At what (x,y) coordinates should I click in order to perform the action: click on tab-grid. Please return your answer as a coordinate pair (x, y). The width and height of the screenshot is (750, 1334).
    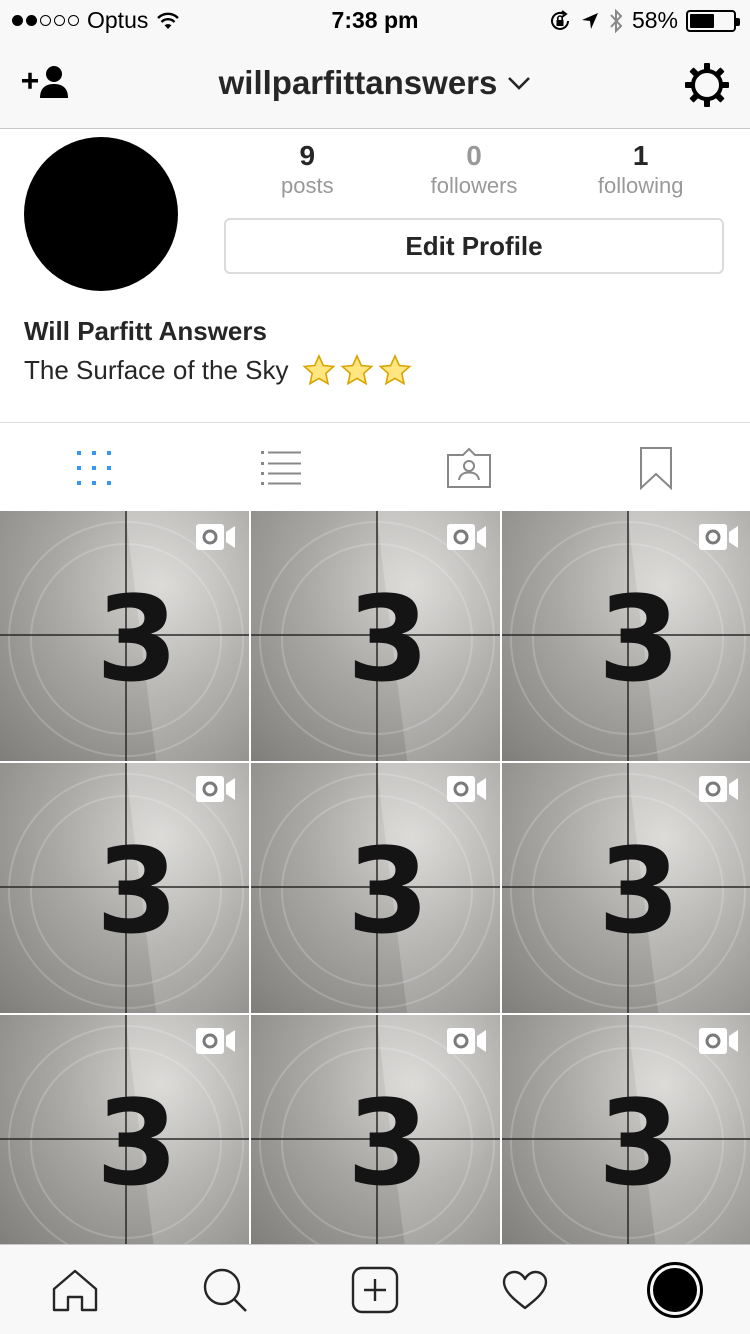
    Looking at the image, I should click on (94, 467).